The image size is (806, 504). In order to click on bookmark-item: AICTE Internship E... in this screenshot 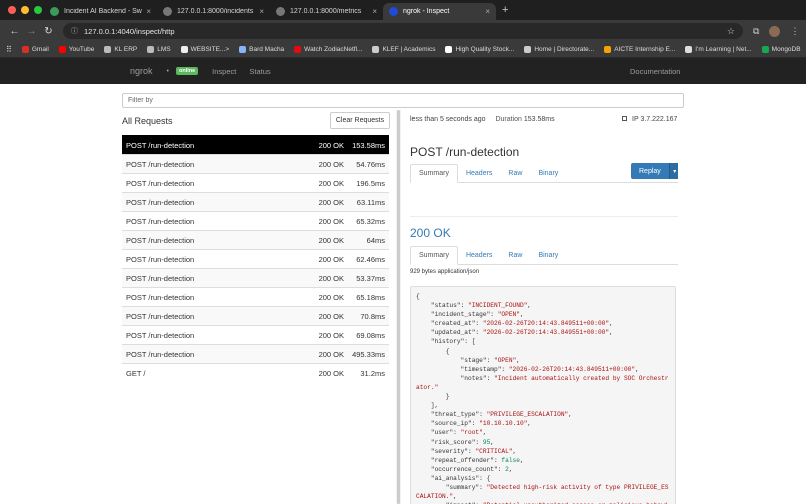, I will do `click(639, 49)`.